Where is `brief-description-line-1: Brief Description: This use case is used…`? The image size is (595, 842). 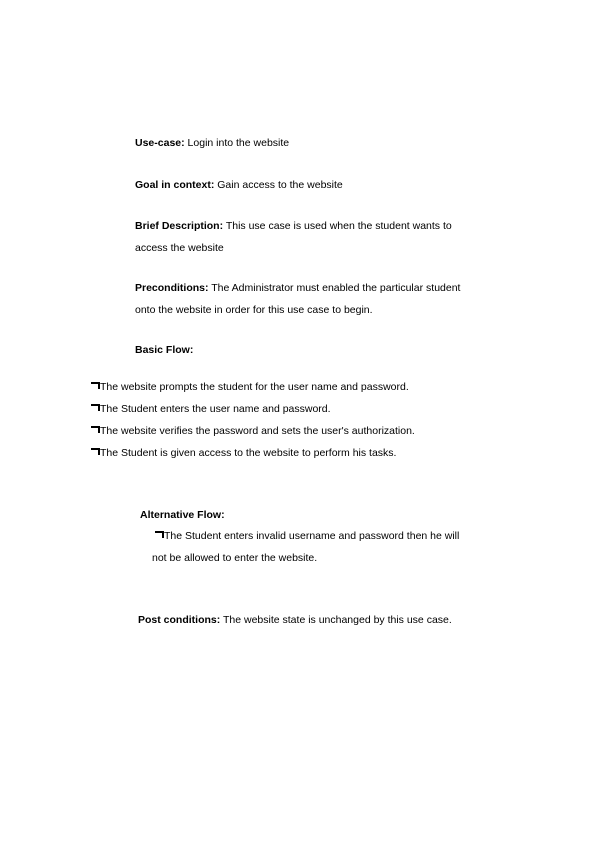
brief-description-line-1: Brief Description: This use case is used… is located at coordinates (337, 226).